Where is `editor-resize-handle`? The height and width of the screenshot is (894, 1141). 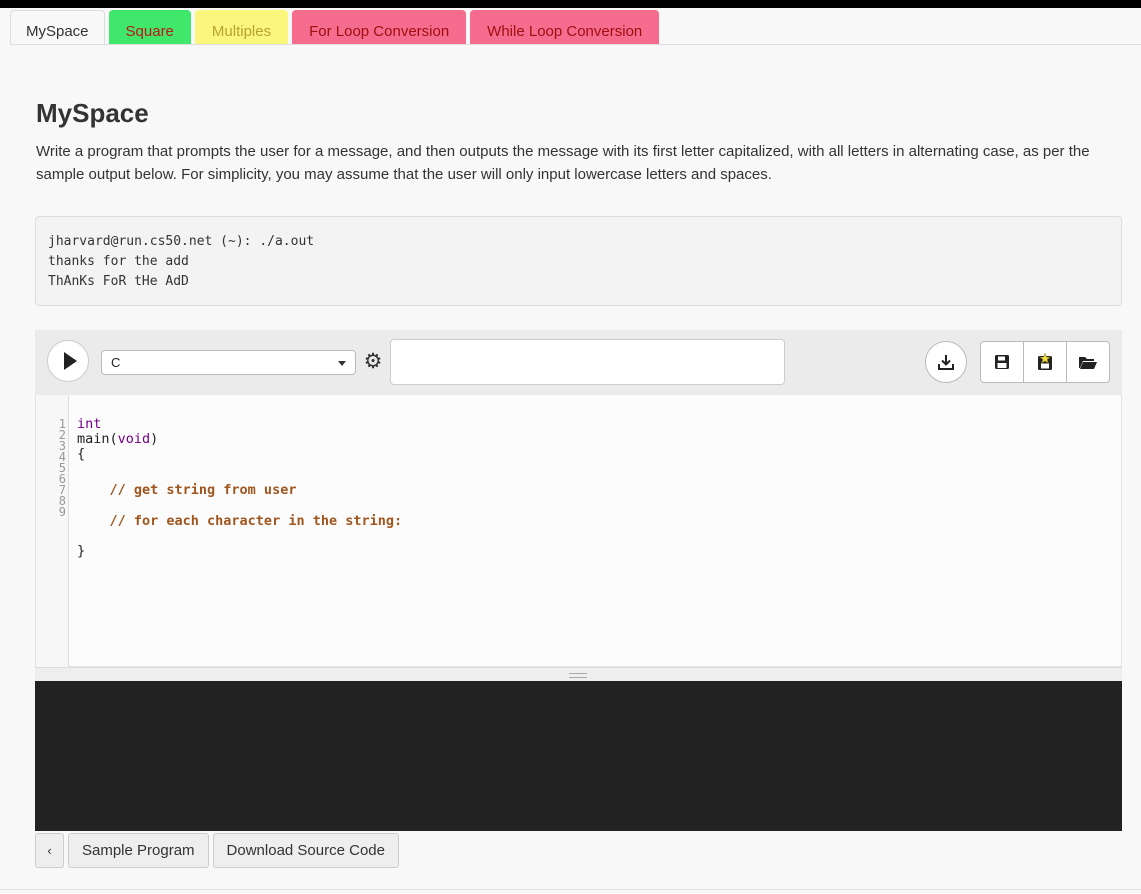 editor-resize-handle is located at coordinates (578, 674).